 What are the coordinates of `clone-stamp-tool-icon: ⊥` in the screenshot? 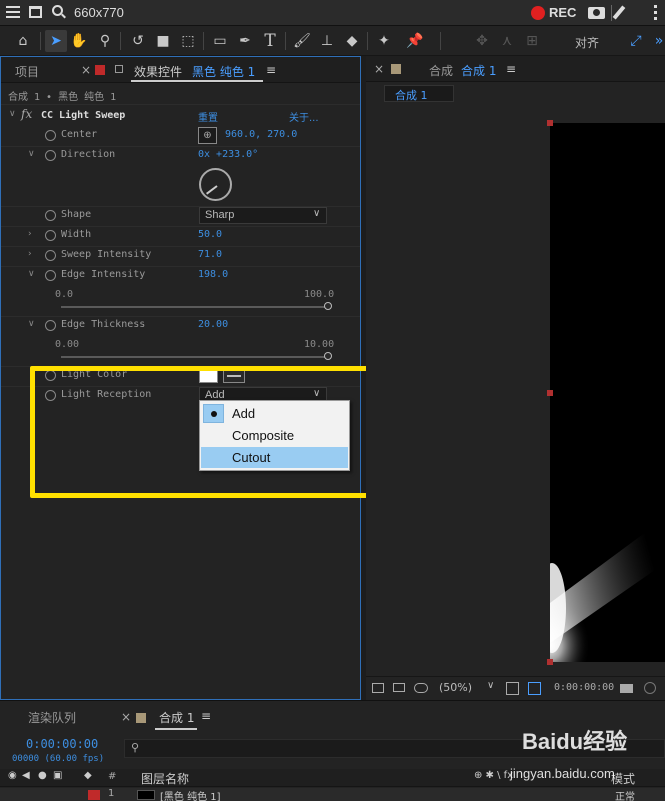 It's located at (327, 41).